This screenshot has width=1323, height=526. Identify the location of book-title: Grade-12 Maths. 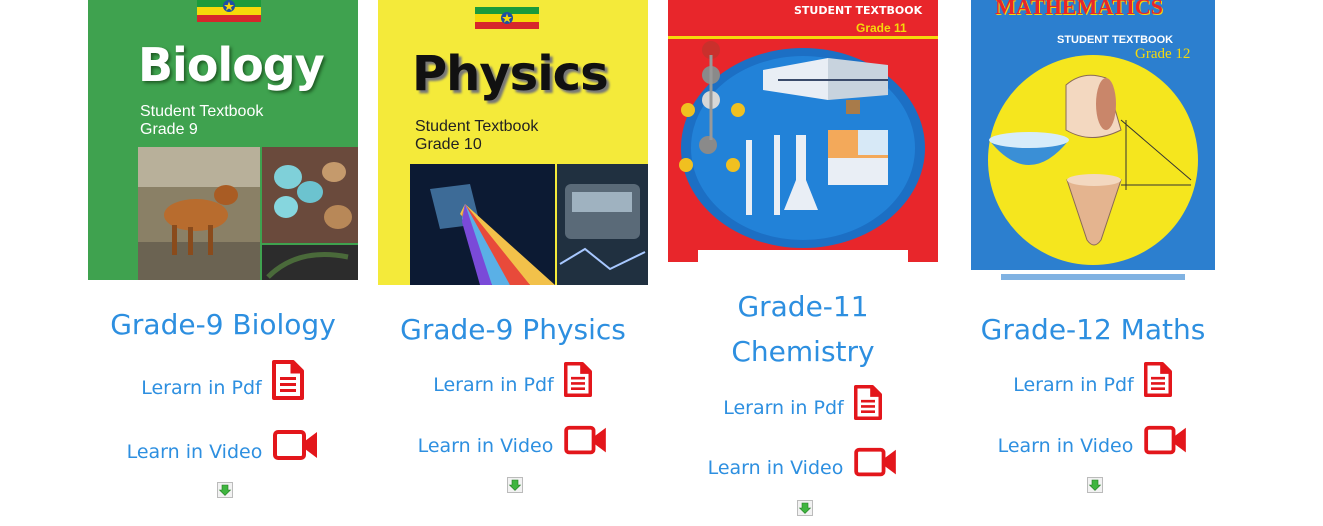
(1093, 329).